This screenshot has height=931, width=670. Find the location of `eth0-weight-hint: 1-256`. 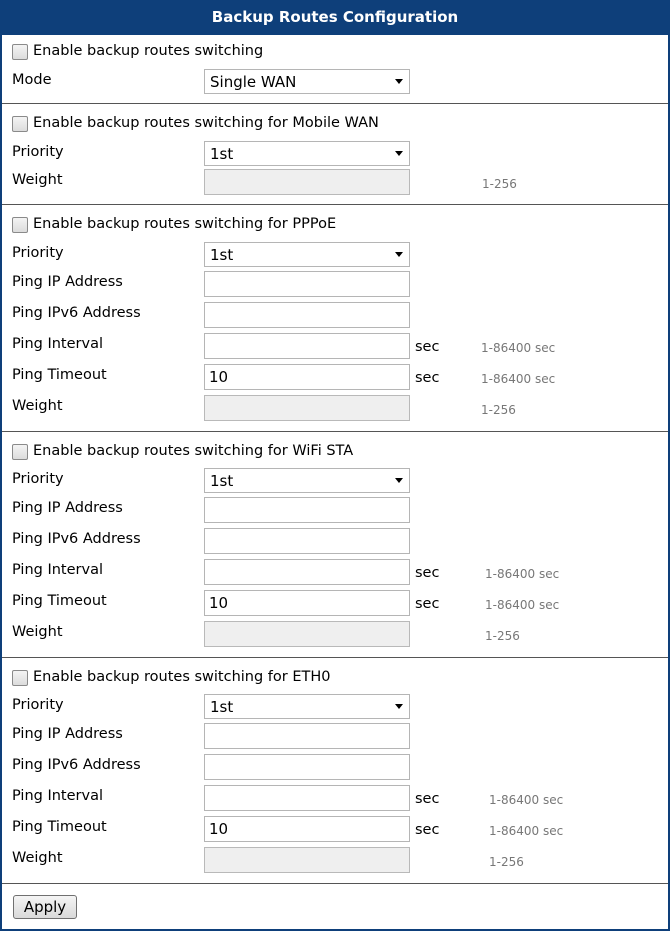

eth0-weight-hint: 1-256 is located at coordinates (506, 862).